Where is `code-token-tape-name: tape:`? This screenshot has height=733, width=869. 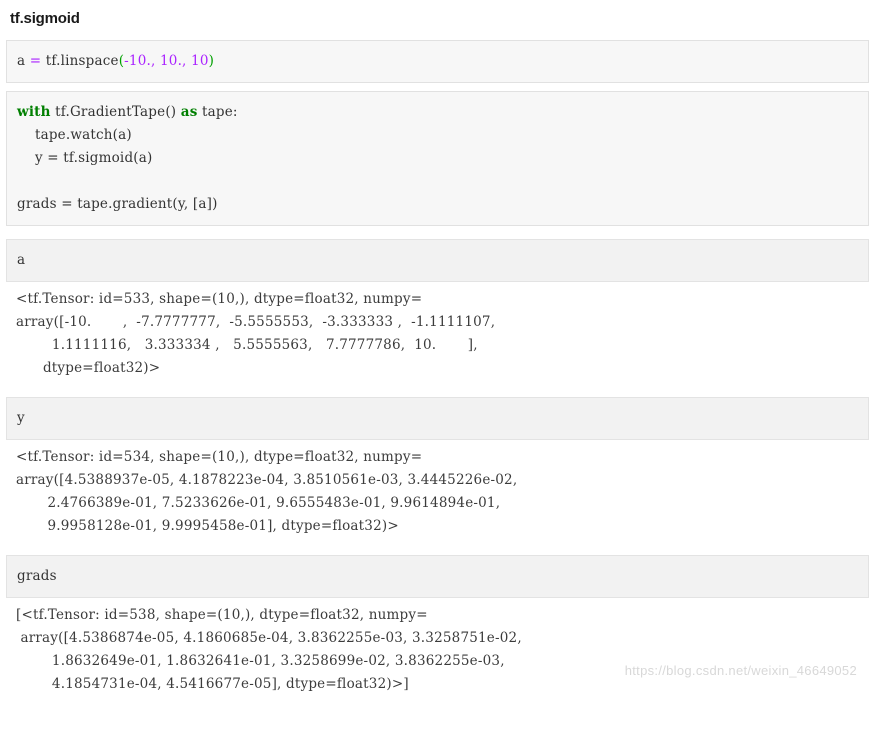
code-token-tape-name: tape: is located at coordinates (220, 112).